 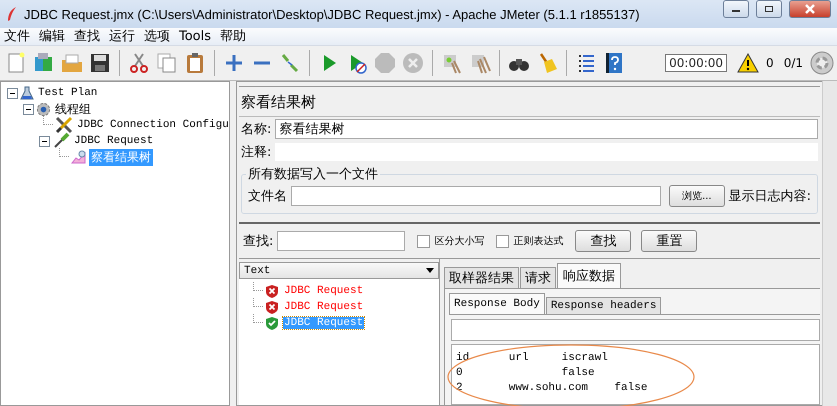 What do you see at coordinates (114, 141) in the screenshot?
I see `tree-item: JDBC Request` at bounding box center [114, 141].